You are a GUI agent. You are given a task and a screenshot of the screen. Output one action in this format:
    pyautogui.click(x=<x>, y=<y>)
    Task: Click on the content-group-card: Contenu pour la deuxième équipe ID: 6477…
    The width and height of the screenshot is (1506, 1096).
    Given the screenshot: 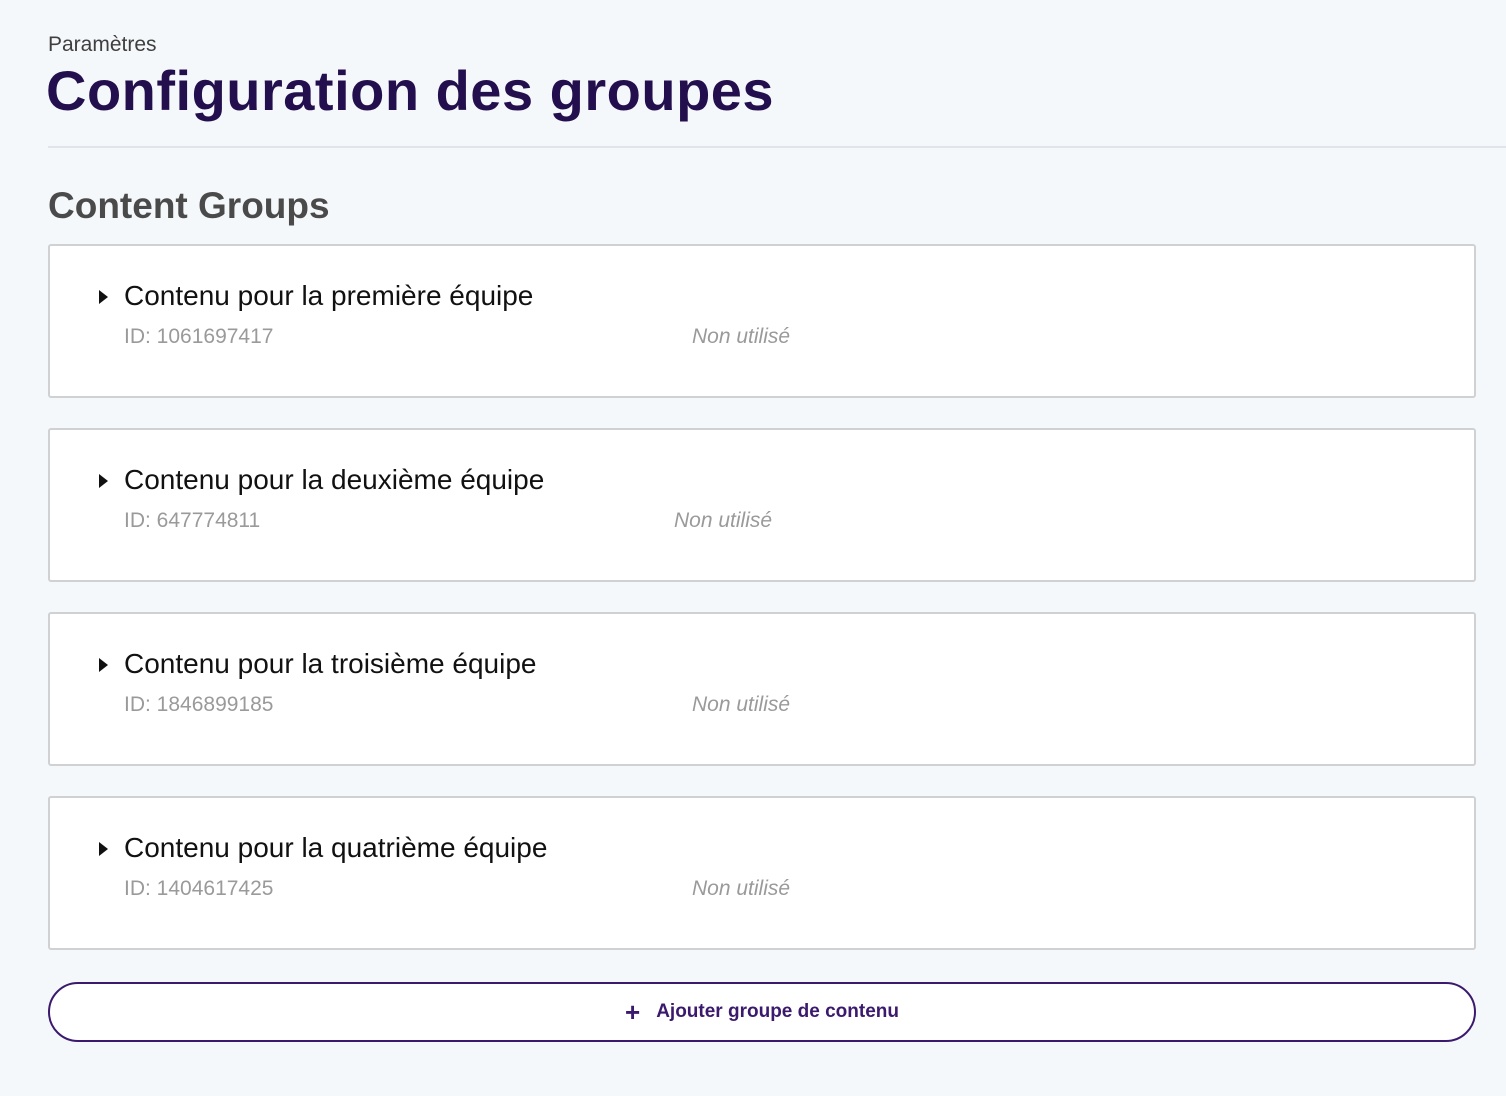 What is the action you would take?
    pyautogui.click(x=762, y=505)
    